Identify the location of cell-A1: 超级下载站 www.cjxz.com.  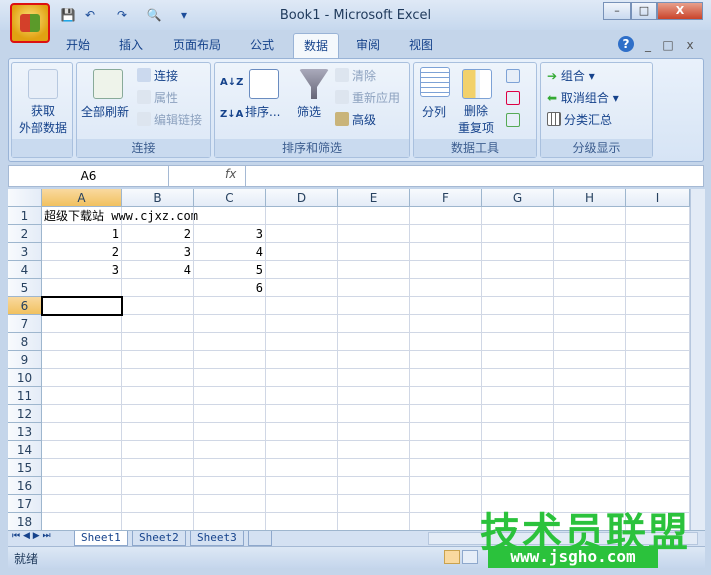
(120, 216).